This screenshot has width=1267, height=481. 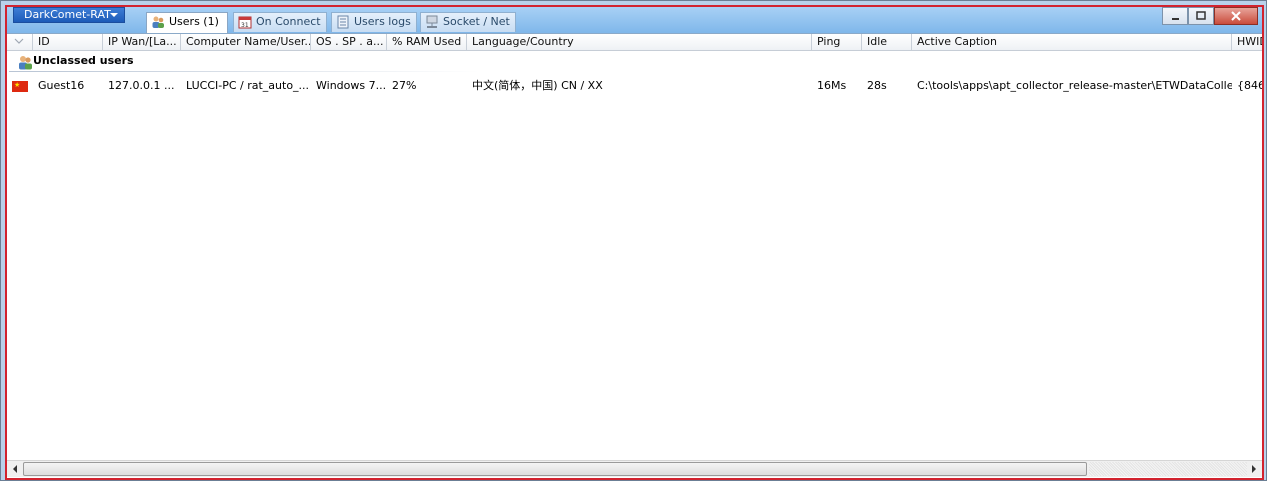 I want to click on close-button, so click(x=1236, y=16).